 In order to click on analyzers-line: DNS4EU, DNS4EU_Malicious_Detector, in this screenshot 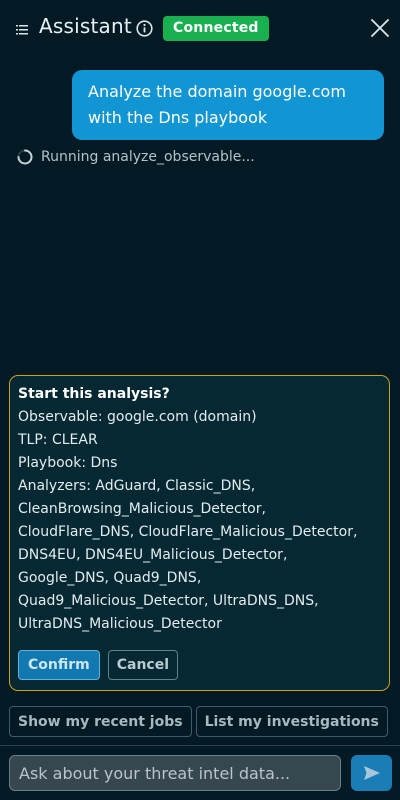, I will do `click(153, 555)`.